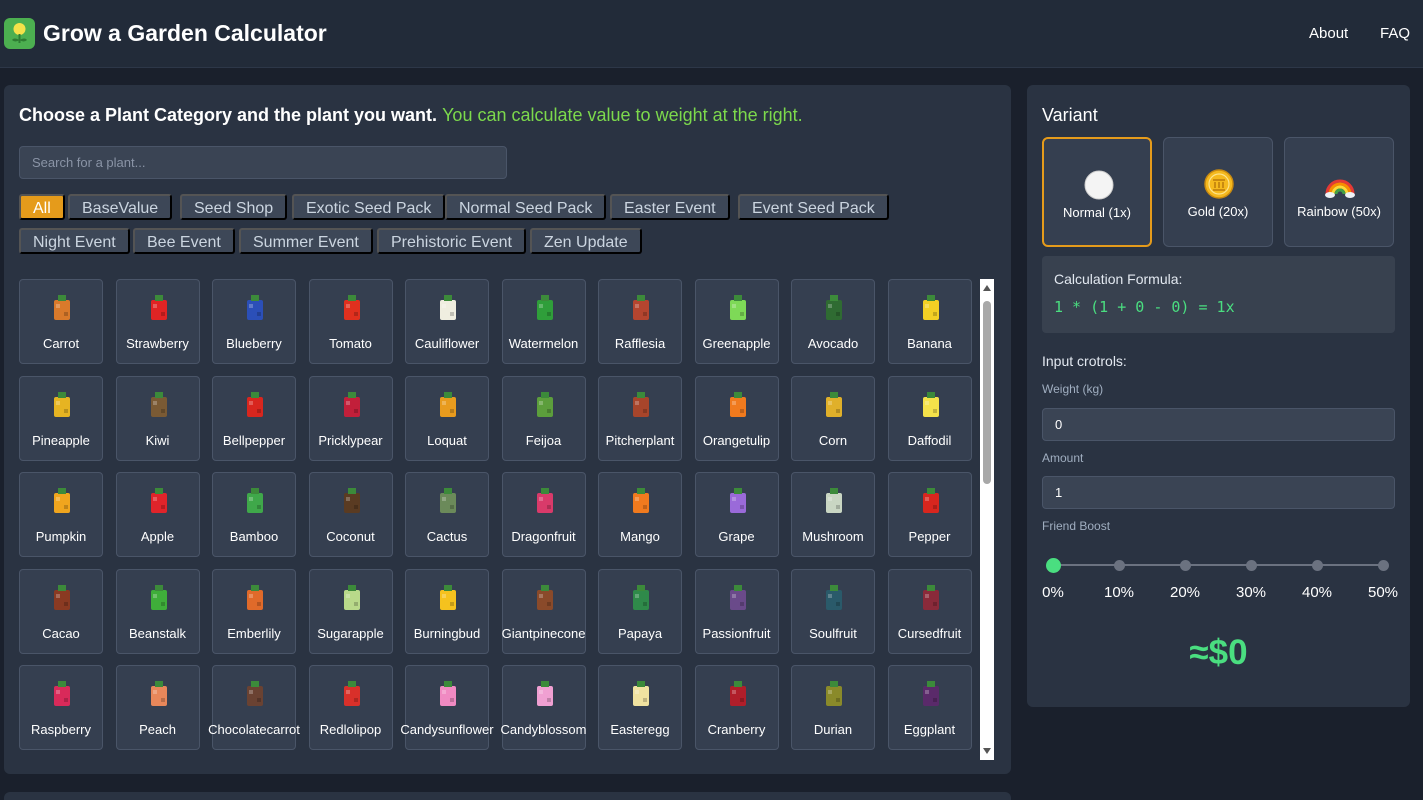 Image resolution: width=1423 pixels, height=800 pixels. I want to click on plant-card-coconut: Coconut, so click(350, 514).